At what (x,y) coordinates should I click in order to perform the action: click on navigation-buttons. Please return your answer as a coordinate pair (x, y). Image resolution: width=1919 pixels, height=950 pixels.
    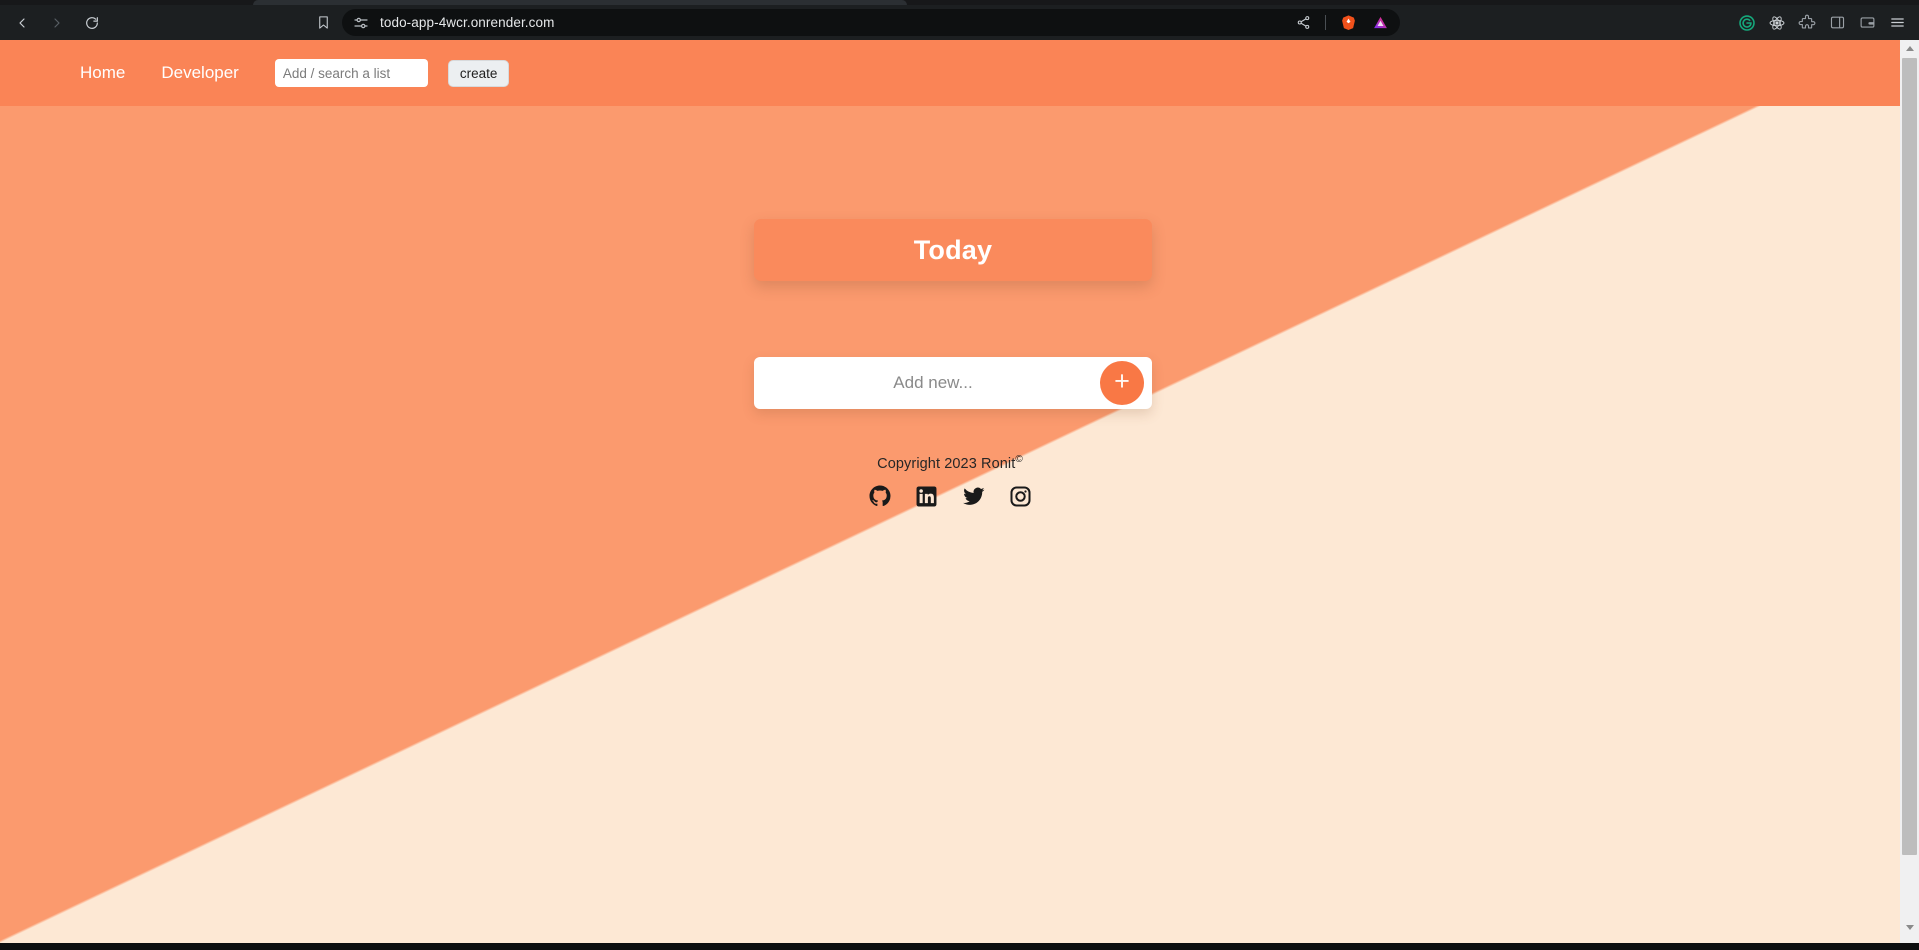
    Looking at the image, I should click on (53, 23).